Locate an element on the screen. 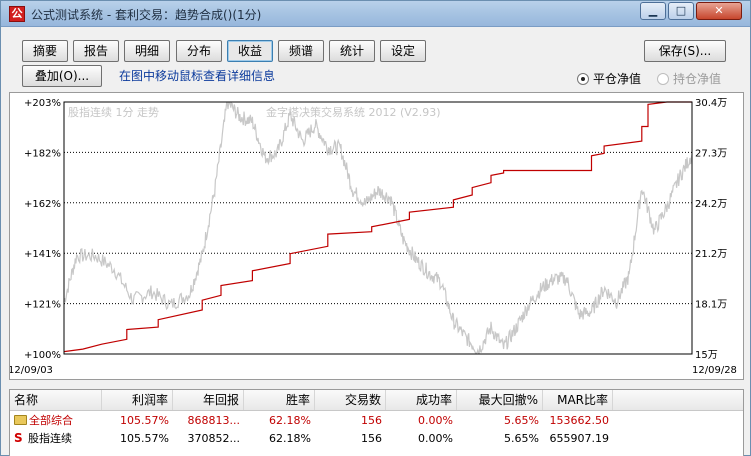 The image size is (751, 456). tab-spectrum: 频谱 is located at coordinates (301, 51).